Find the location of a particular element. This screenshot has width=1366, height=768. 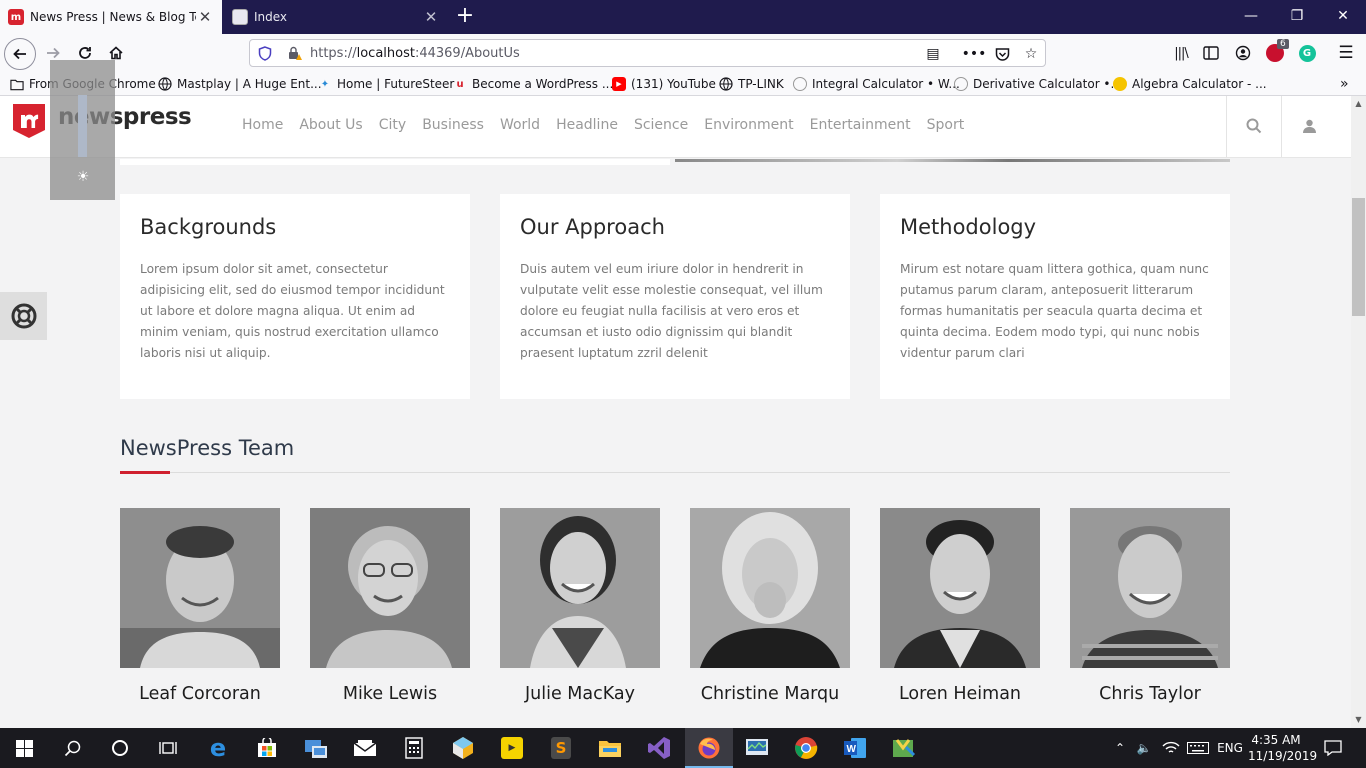

taskbar-visual-studio is located at coordinates (659, 748).